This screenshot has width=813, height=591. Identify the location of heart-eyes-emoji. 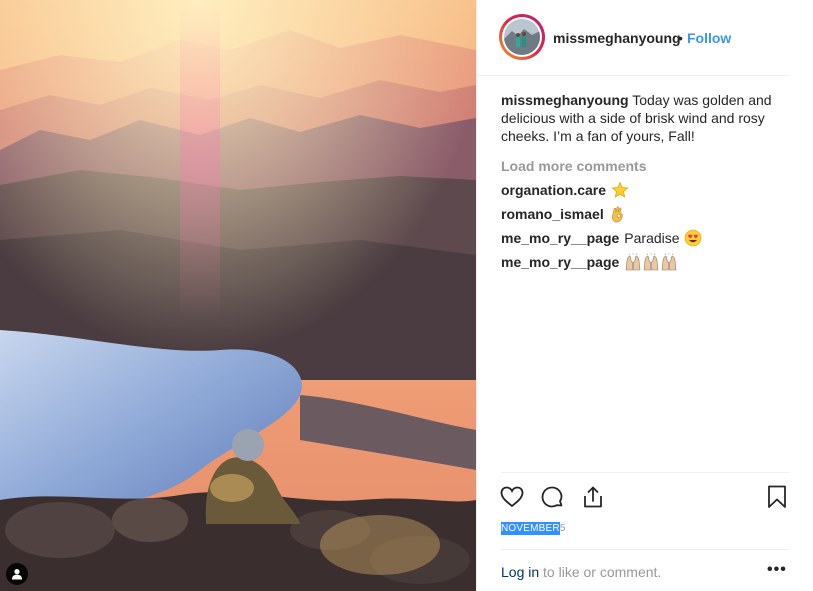
(693, 238).